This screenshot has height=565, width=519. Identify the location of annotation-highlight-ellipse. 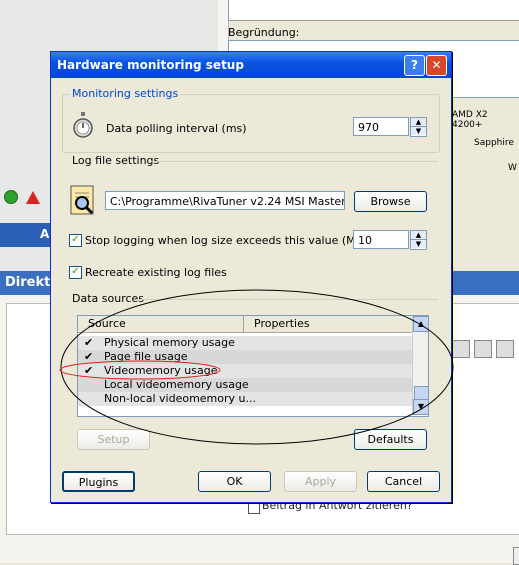
(140, 370).